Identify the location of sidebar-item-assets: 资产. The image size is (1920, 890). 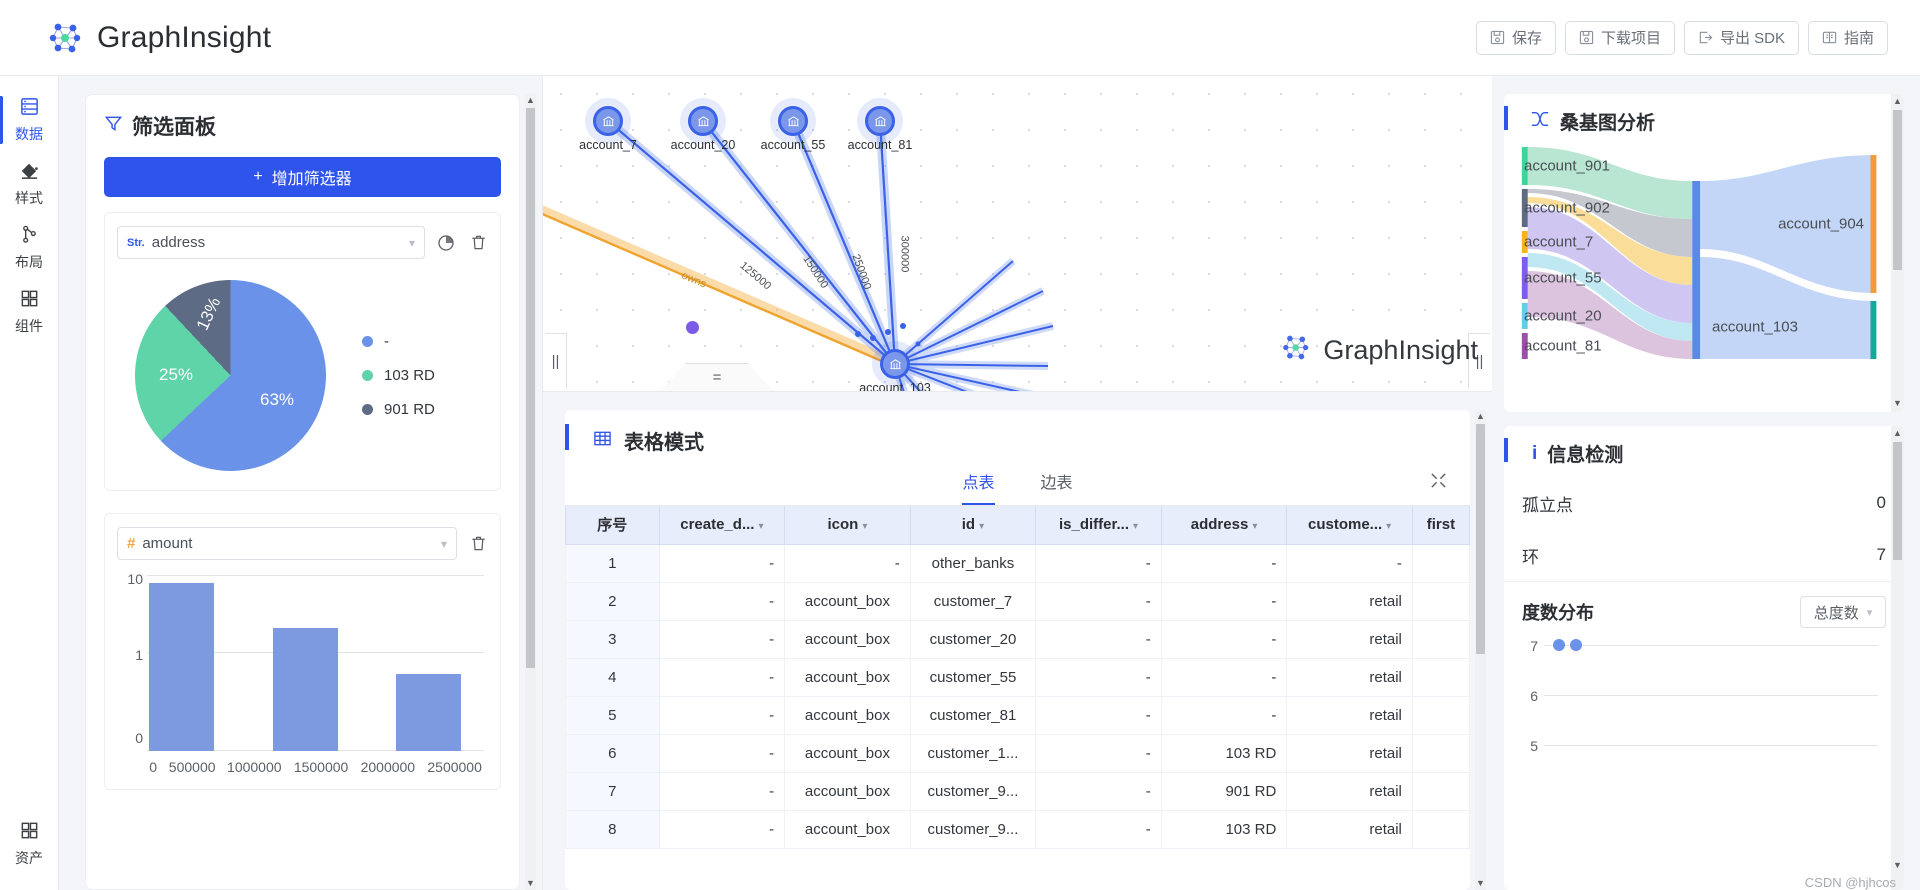
(29, 844).